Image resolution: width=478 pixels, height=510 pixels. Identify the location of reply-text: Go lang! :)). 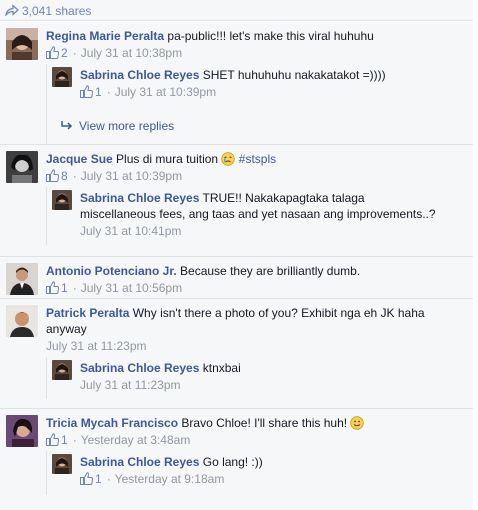
(232, 462).